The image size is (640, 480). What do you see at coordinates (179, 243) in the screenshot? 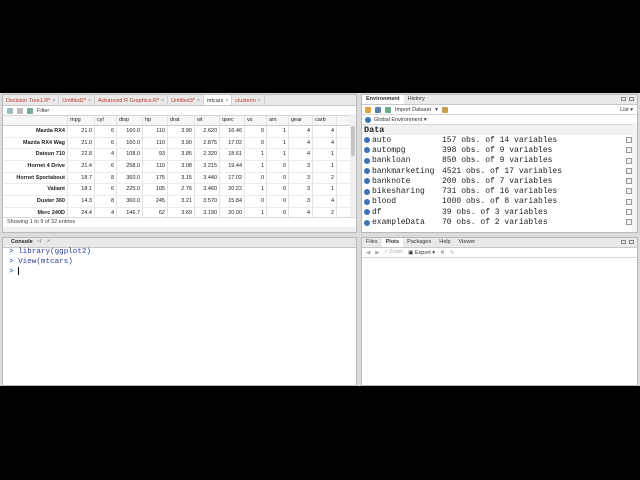
I see `console-header: Console ~/ ↗` at bounding box center [179, 243].